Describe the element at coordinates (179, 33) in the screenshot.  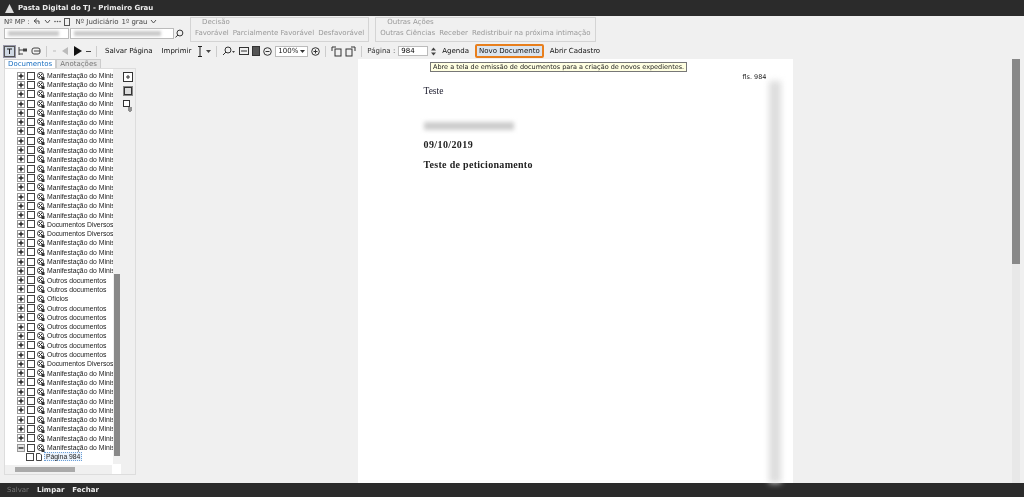
I see `search-icon` at that location.